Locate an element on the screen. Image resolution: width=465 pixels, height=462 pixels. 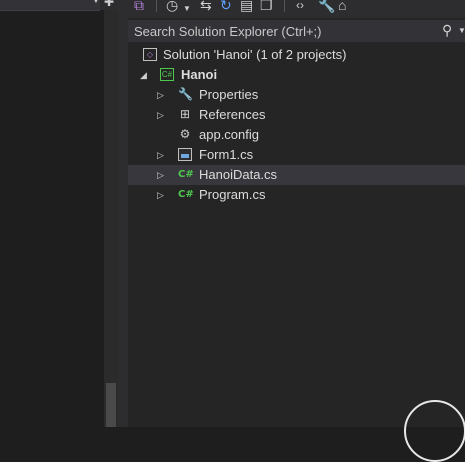
sync-icon: ⇆ is located at coordinates (206, 6).